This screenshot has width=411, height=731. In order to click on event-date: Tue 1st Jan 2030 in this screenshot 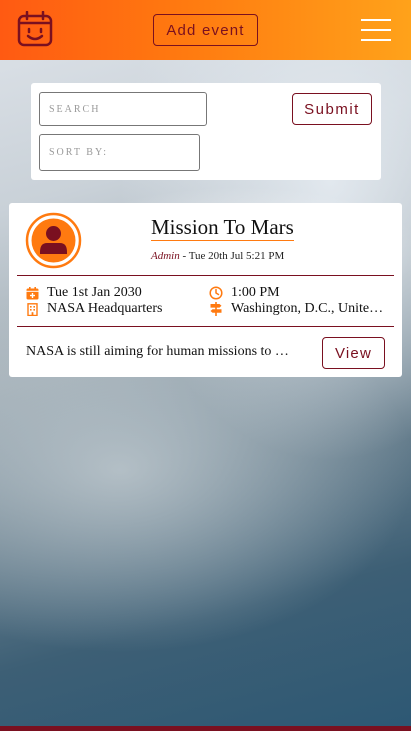, I will do `click(111, 293)`.